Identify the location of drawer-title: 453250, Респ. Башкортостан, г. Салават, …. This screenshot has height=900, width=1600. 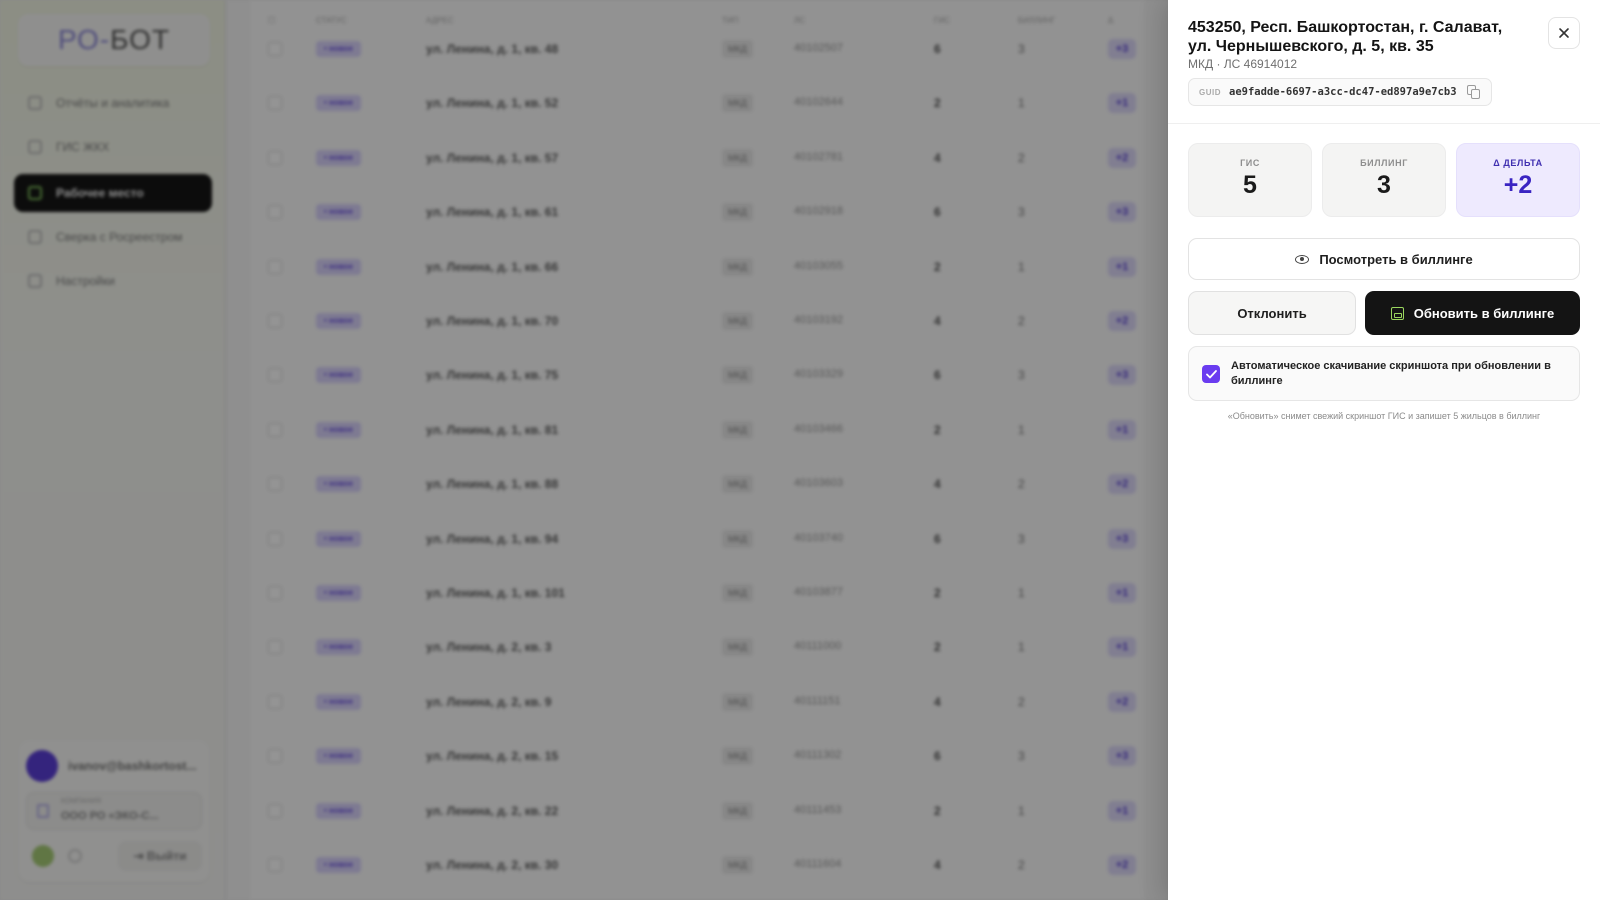
(1345, 37).